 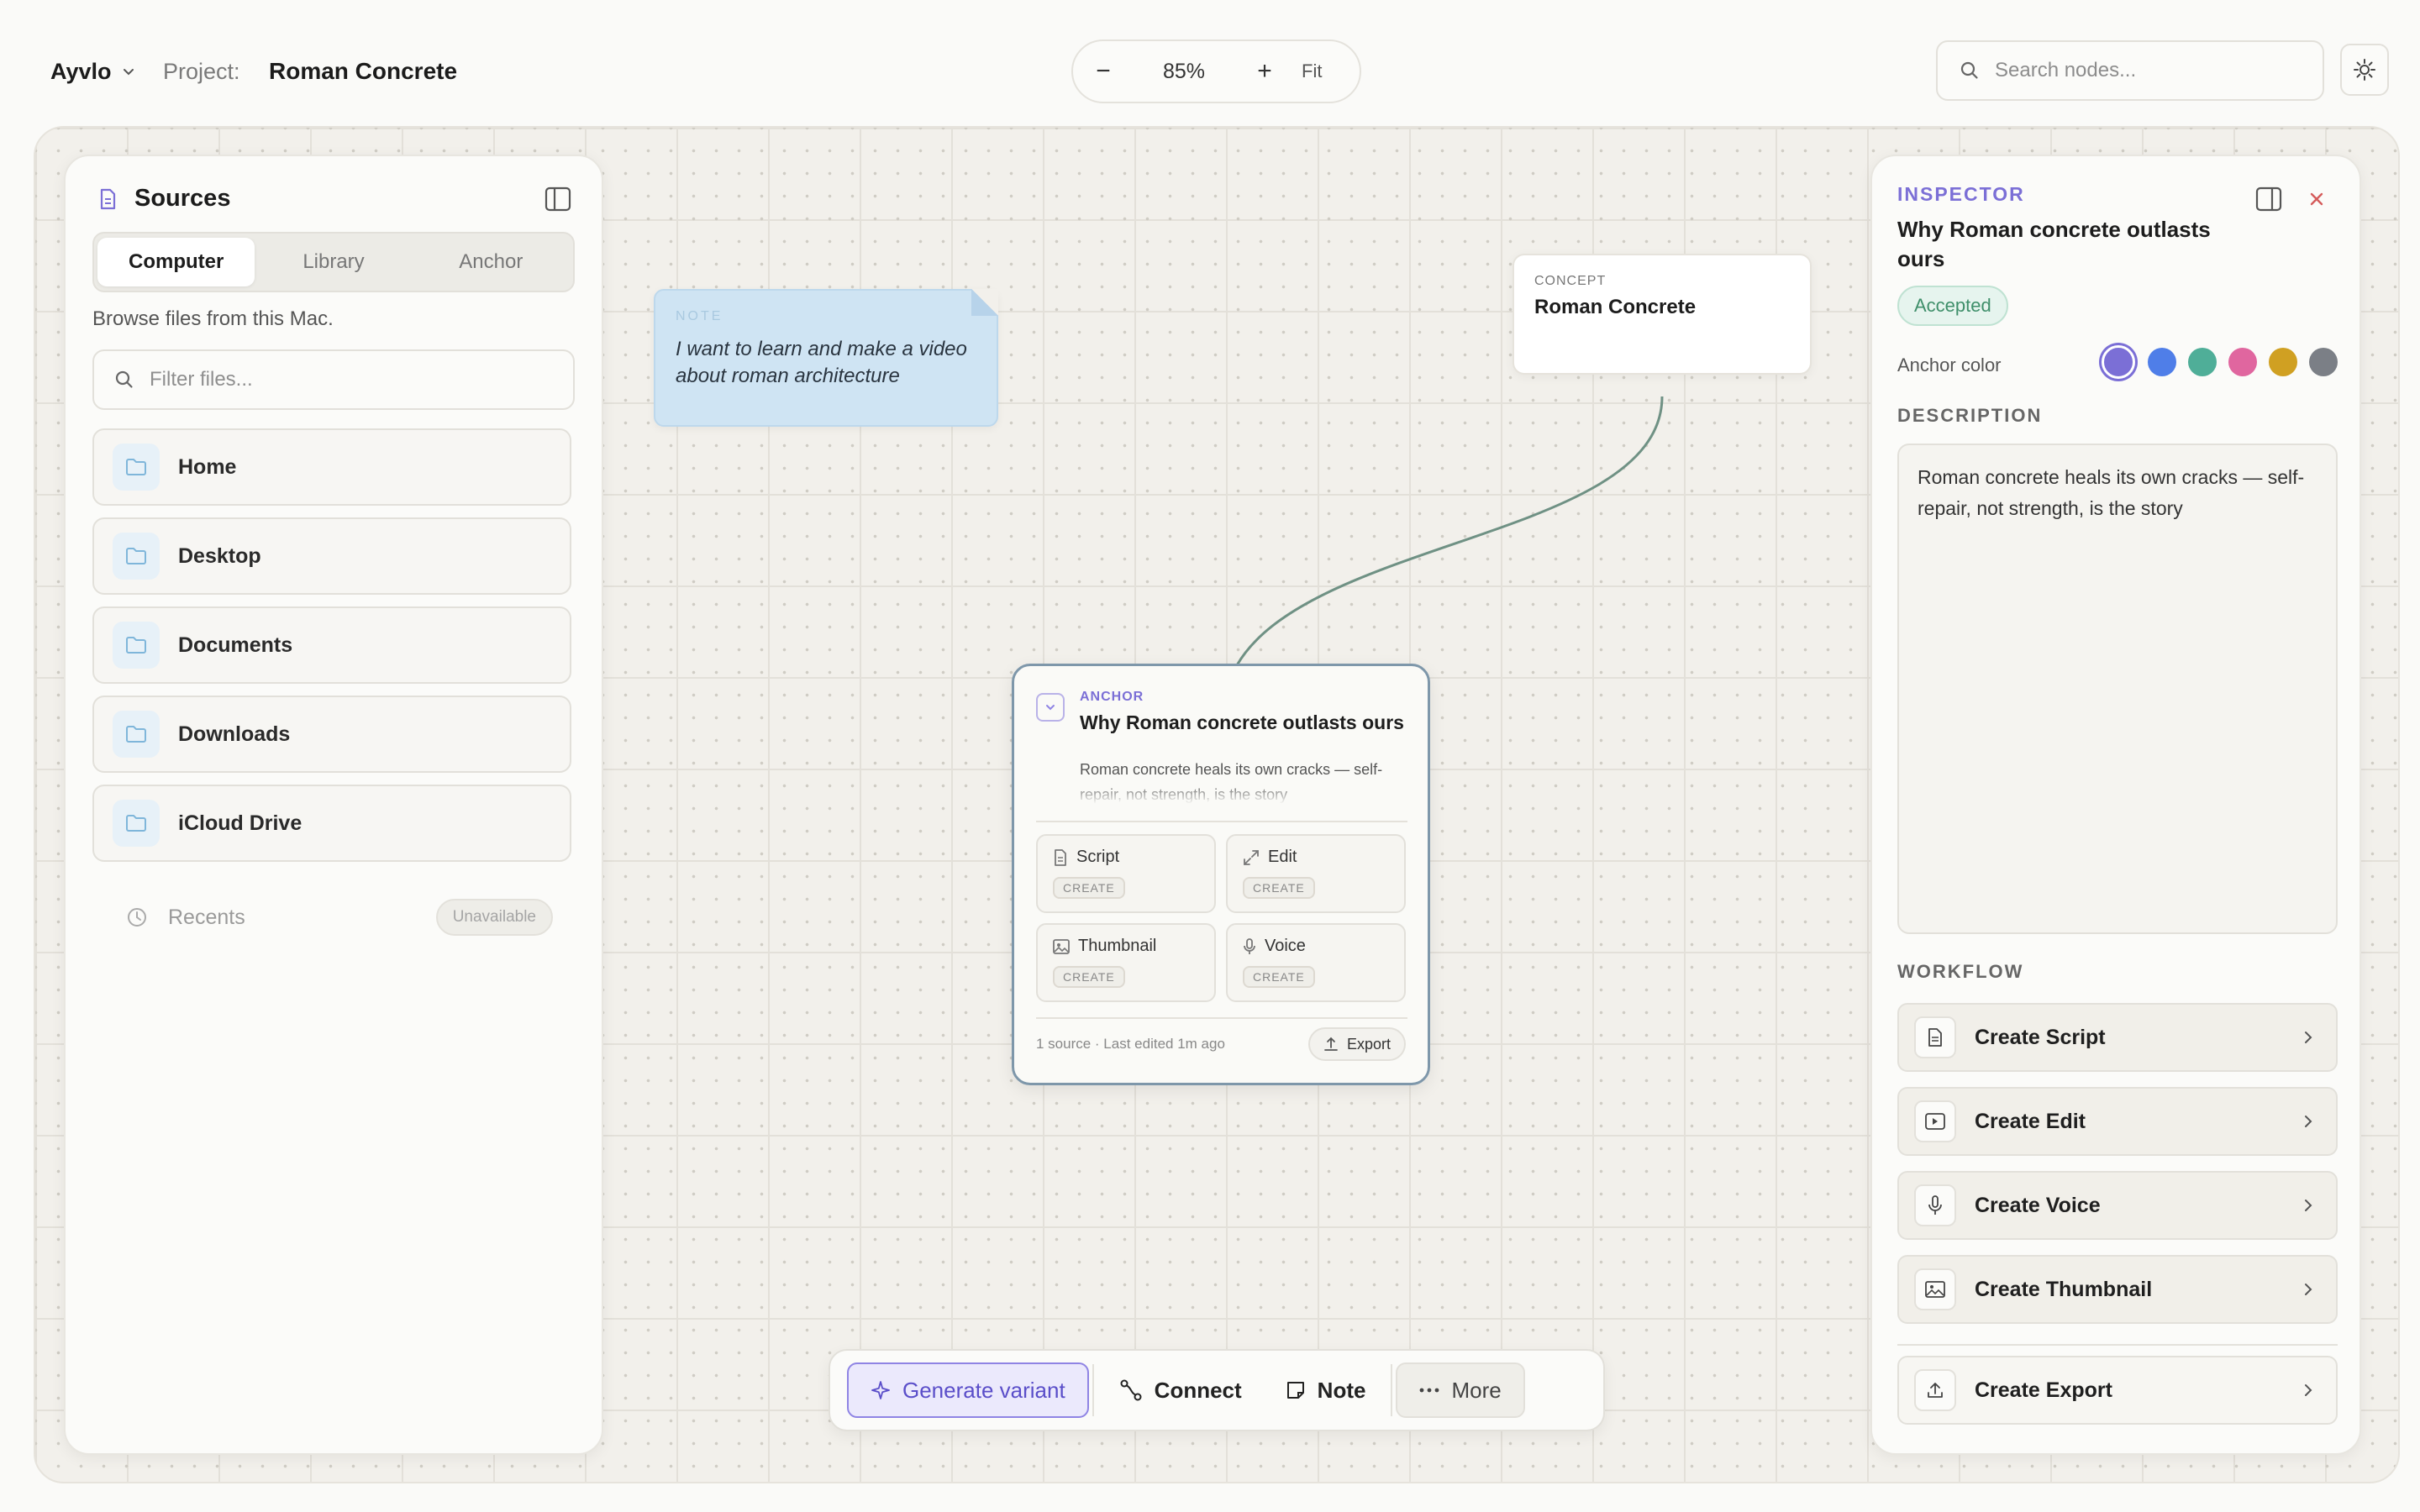 I want to click on folder-label: Desktop, so click(x=219, y=555).